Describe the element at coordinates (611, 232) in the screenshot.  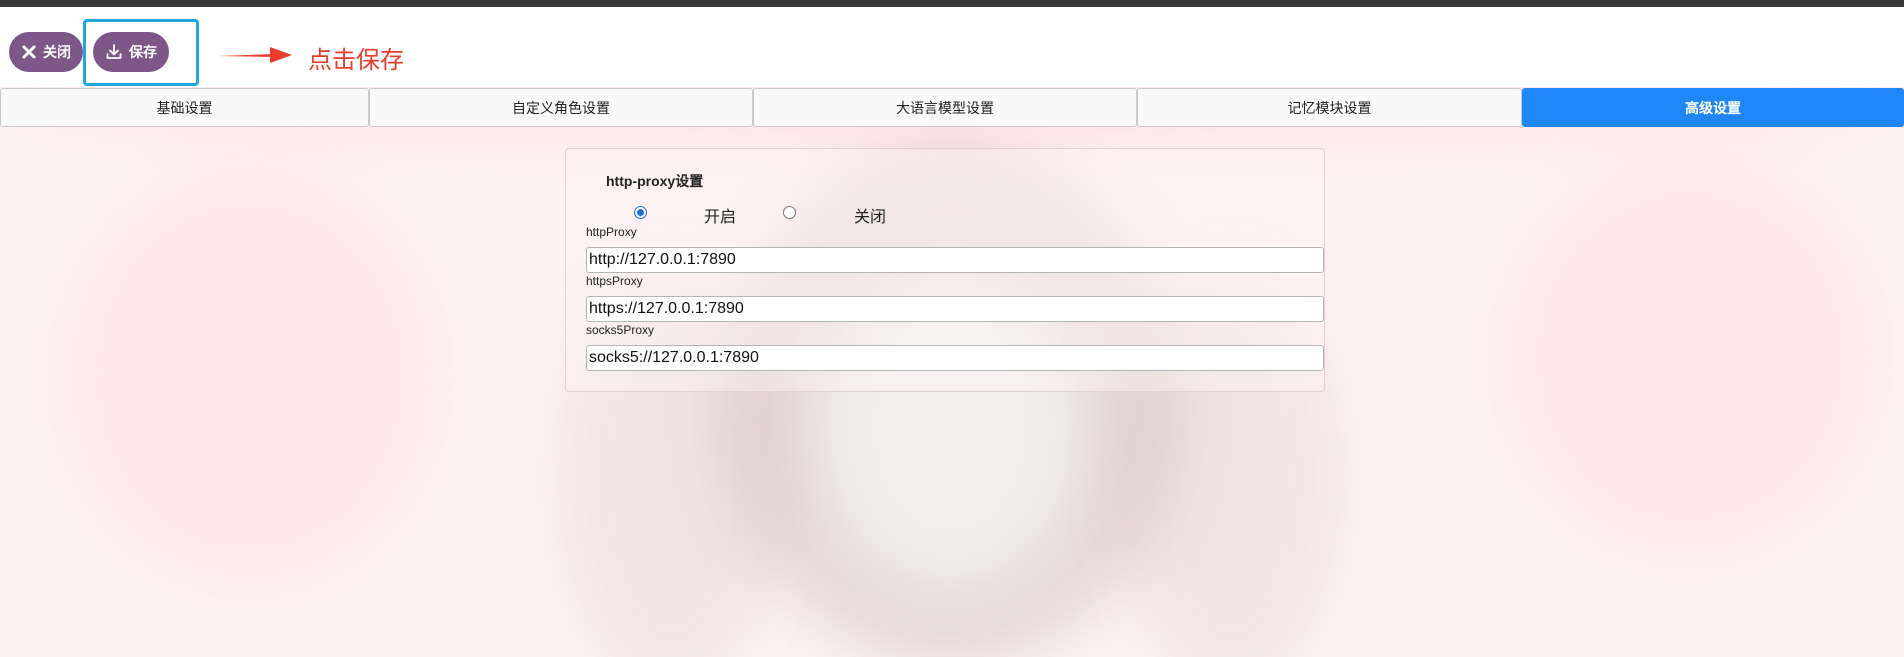
I see `http-proxy-label: httpProxy` at that location.